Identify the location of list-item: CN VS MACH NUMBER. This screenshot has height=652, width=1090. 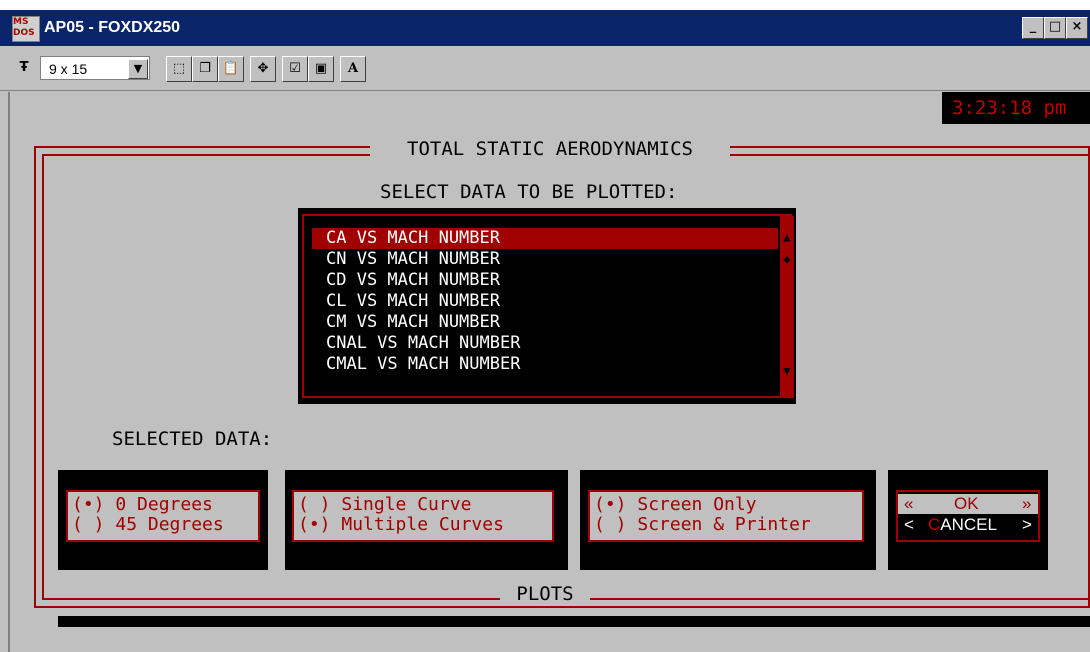
(545, 259).